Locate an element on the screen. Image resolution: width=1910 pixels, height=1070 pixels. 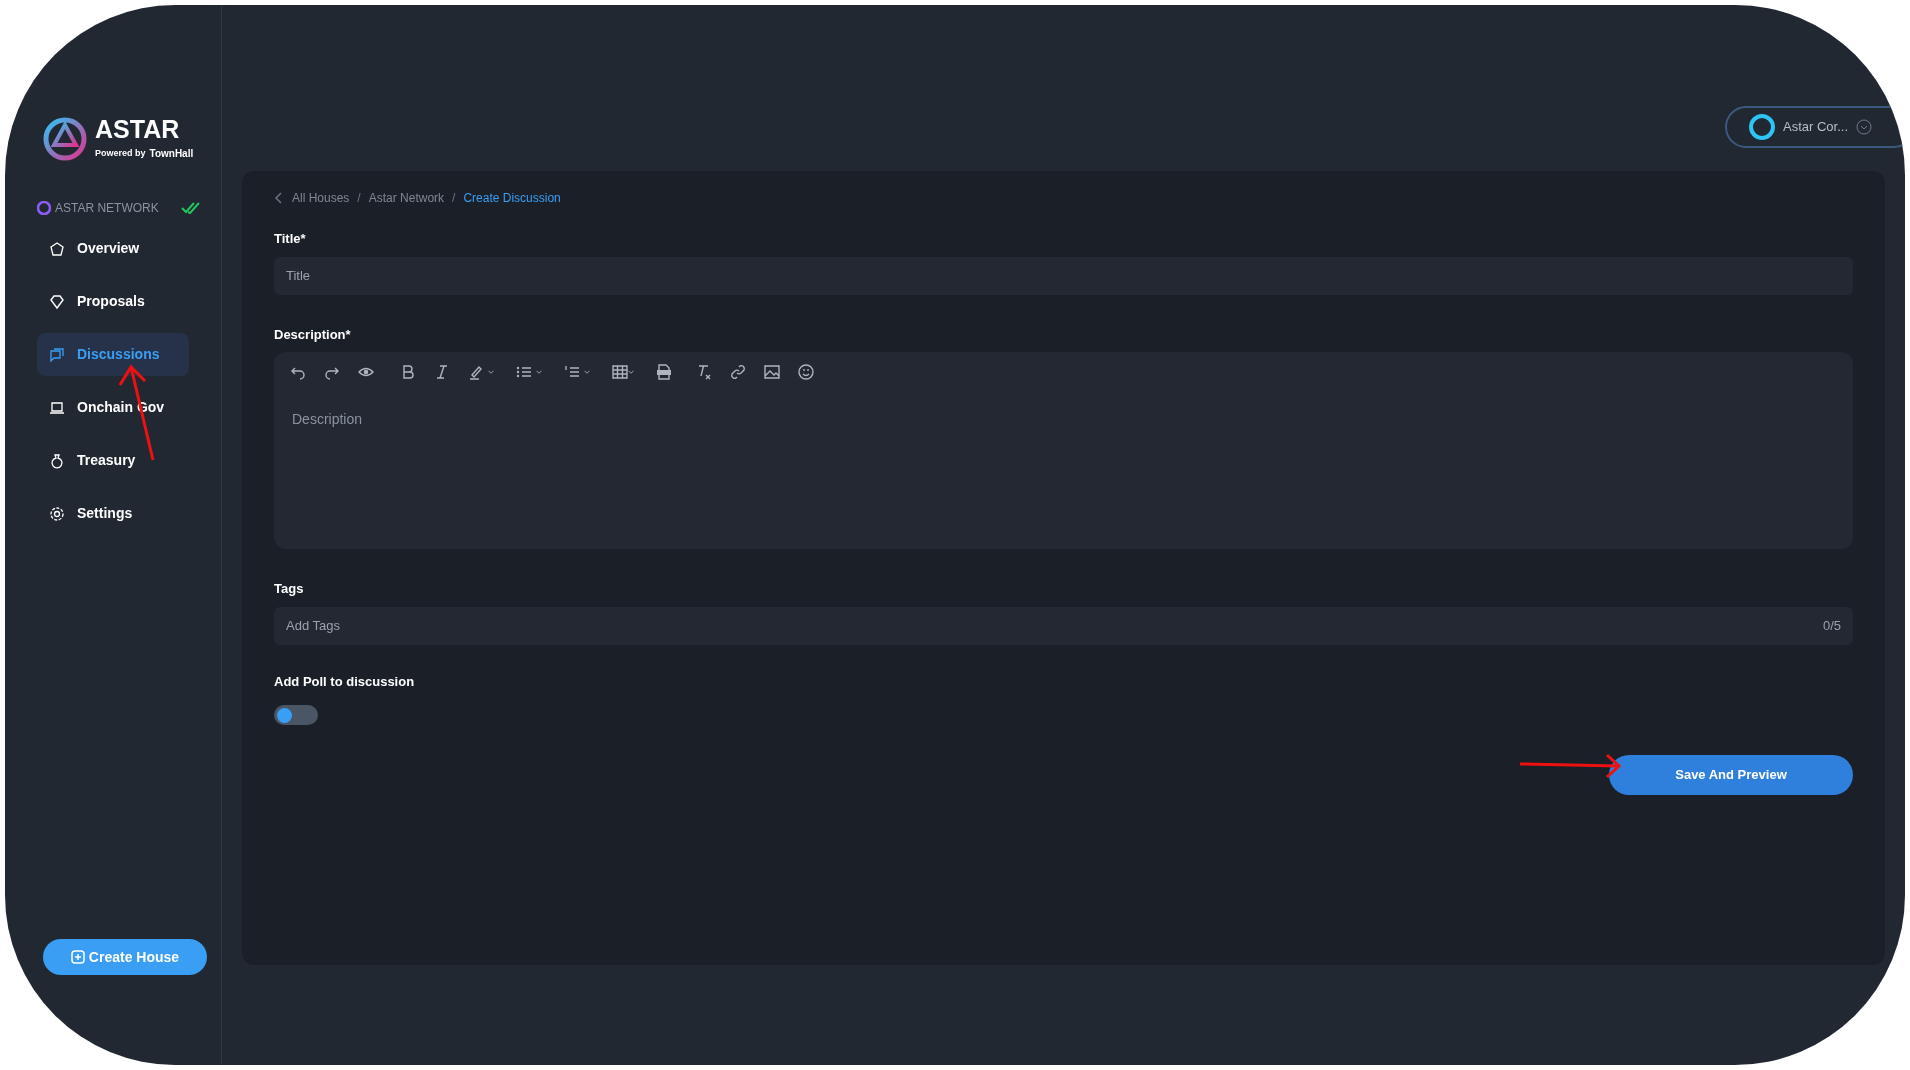
tags-field: Add Tags 0/5 is located at coordinates (1063, 625).